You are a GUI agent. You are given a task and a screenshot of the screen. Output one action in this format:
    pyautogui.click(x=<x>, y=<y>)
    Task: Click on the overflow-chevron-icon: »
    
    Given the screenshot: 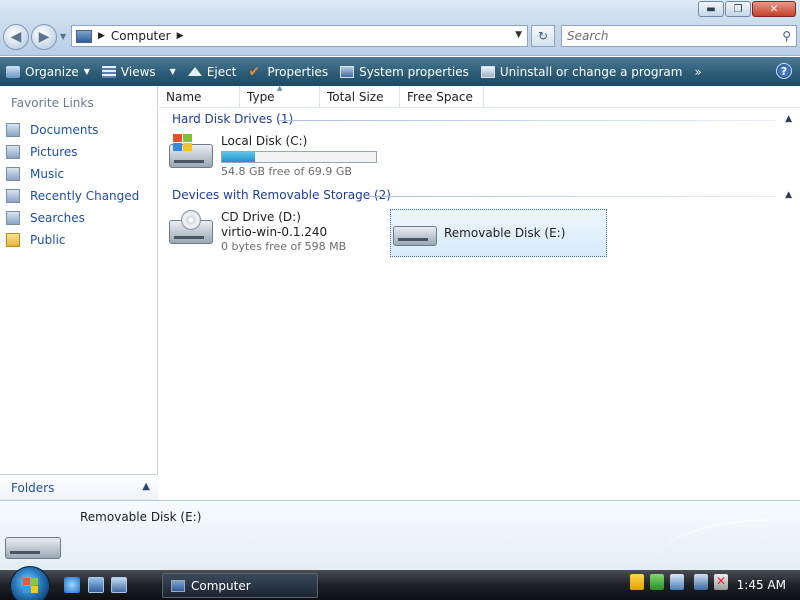 What is the action you would take?
    pyautogui.click(x=698, y=71)
    